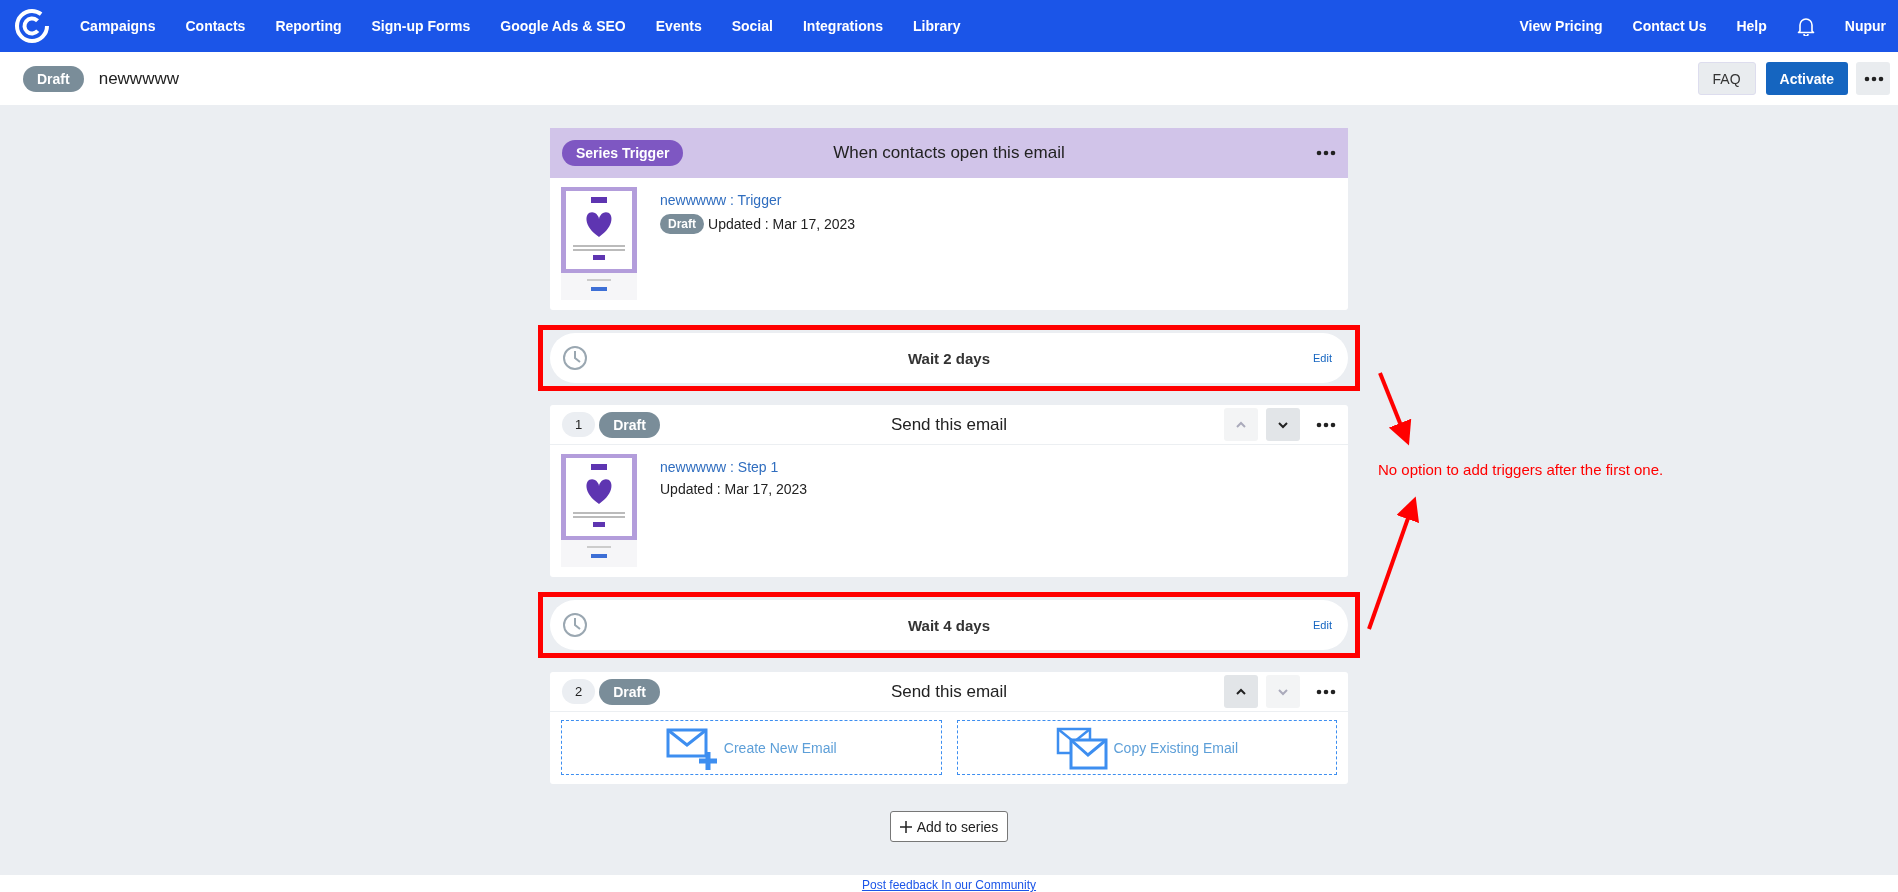 The width and height of the screenshot is (1898, 892). Describe the element at coordinates (758, 200) in the screenshot. I see `email-link: newwwww : Trigger` at that location.